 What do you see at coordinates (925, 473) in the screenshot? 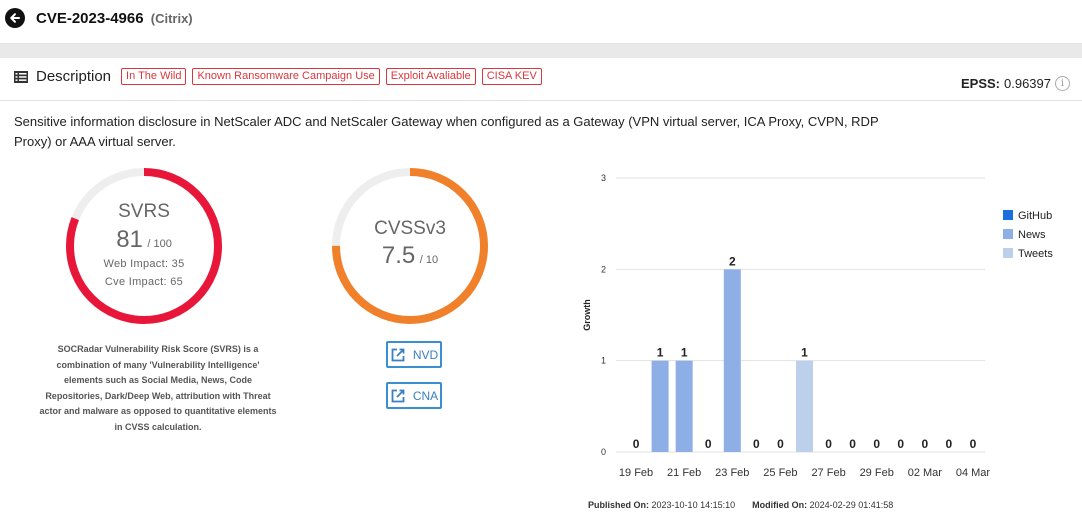
I see `x-tick-label: 02 Mar` at bounding box center [925, 473].